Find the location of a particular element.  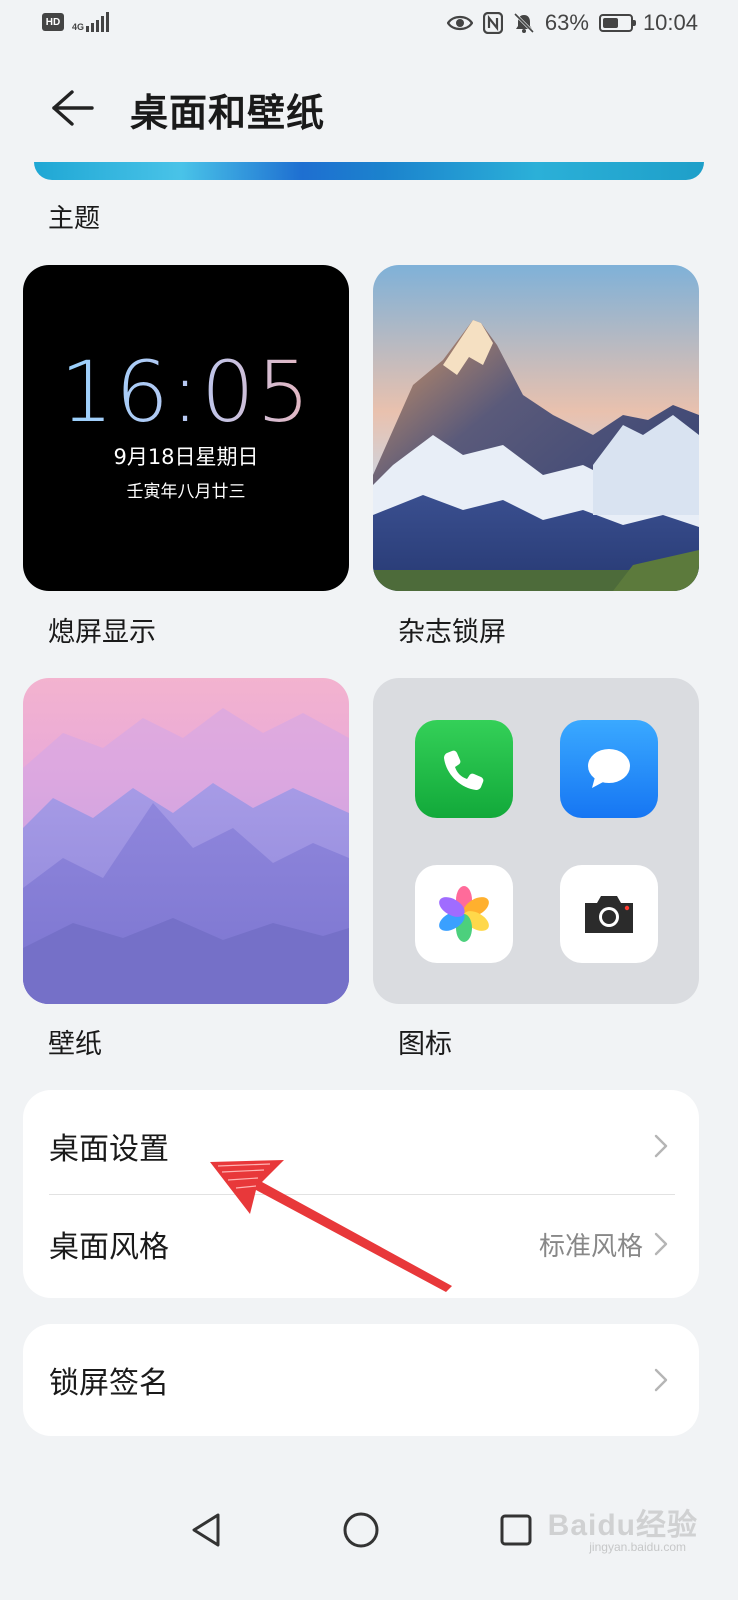

always-on-display-tile: 16:05 9月18日星期日 壬寅年八月廿三 is located at coordinates (186, 428).